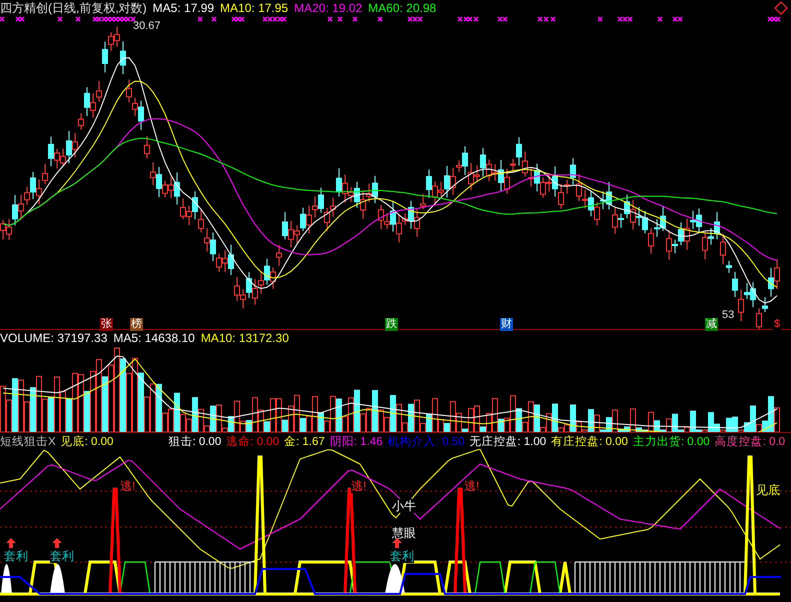  Describe the element at coordinates (768, 490) in the screenshot. I see `signal-label: 见底` at that location.